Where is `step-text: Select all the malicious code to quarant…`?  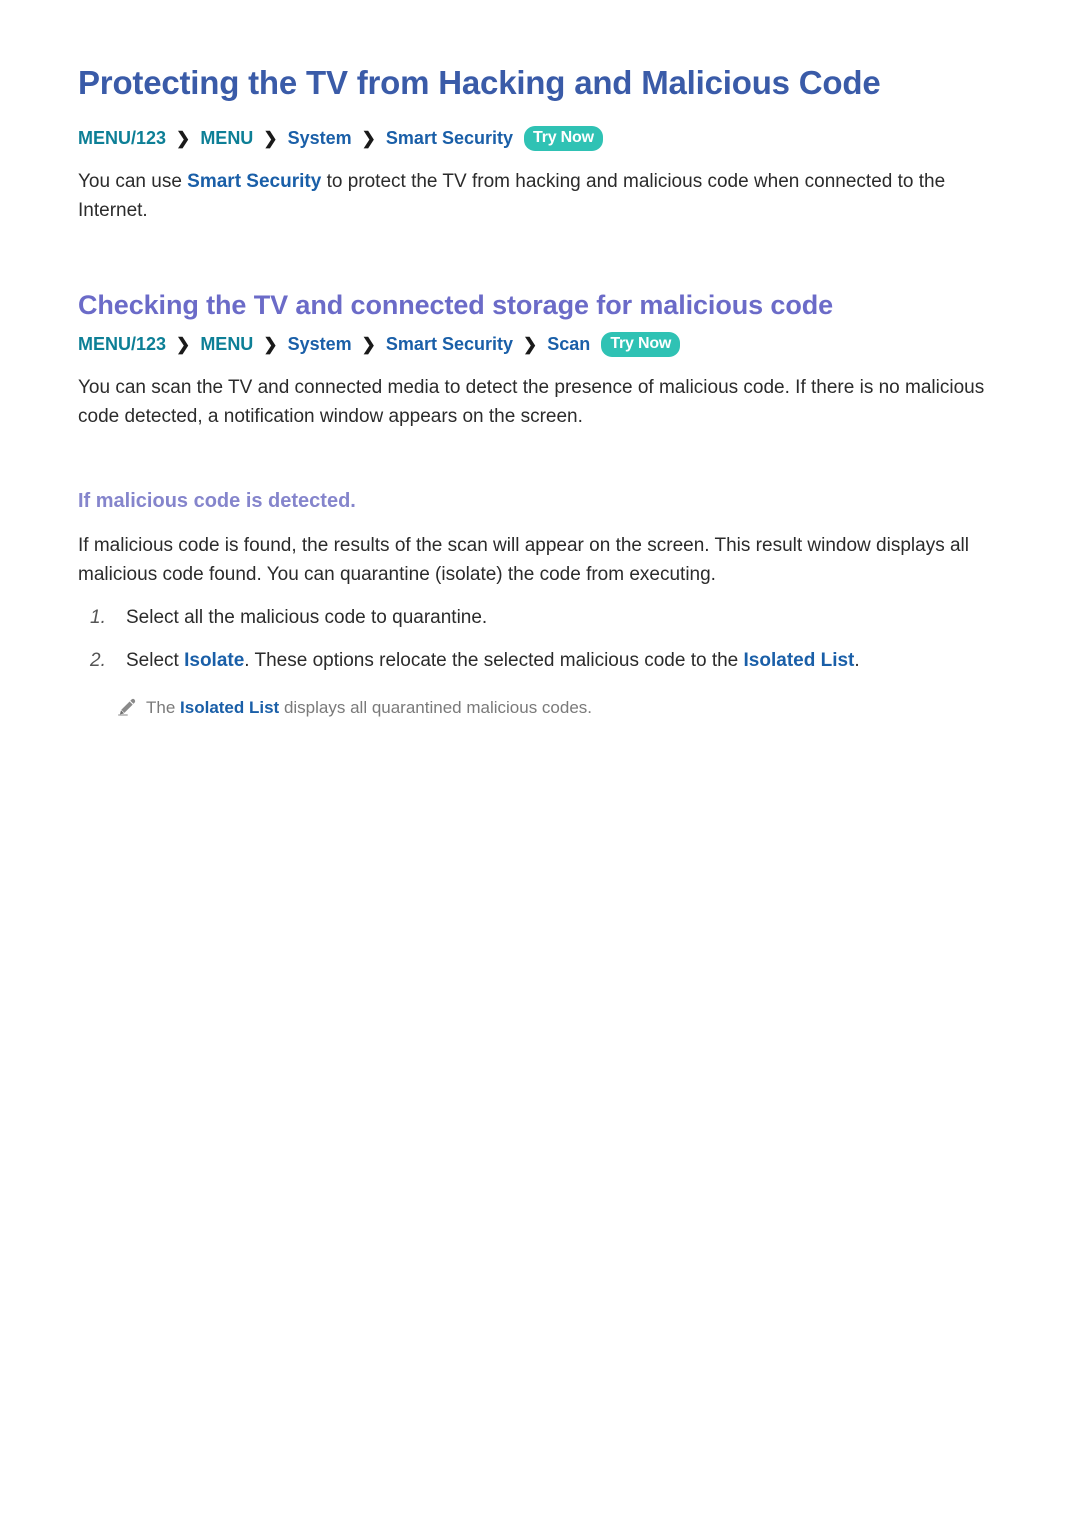 step-text: Select all the malicious code to quarant… is located at coordinates (307, 617).